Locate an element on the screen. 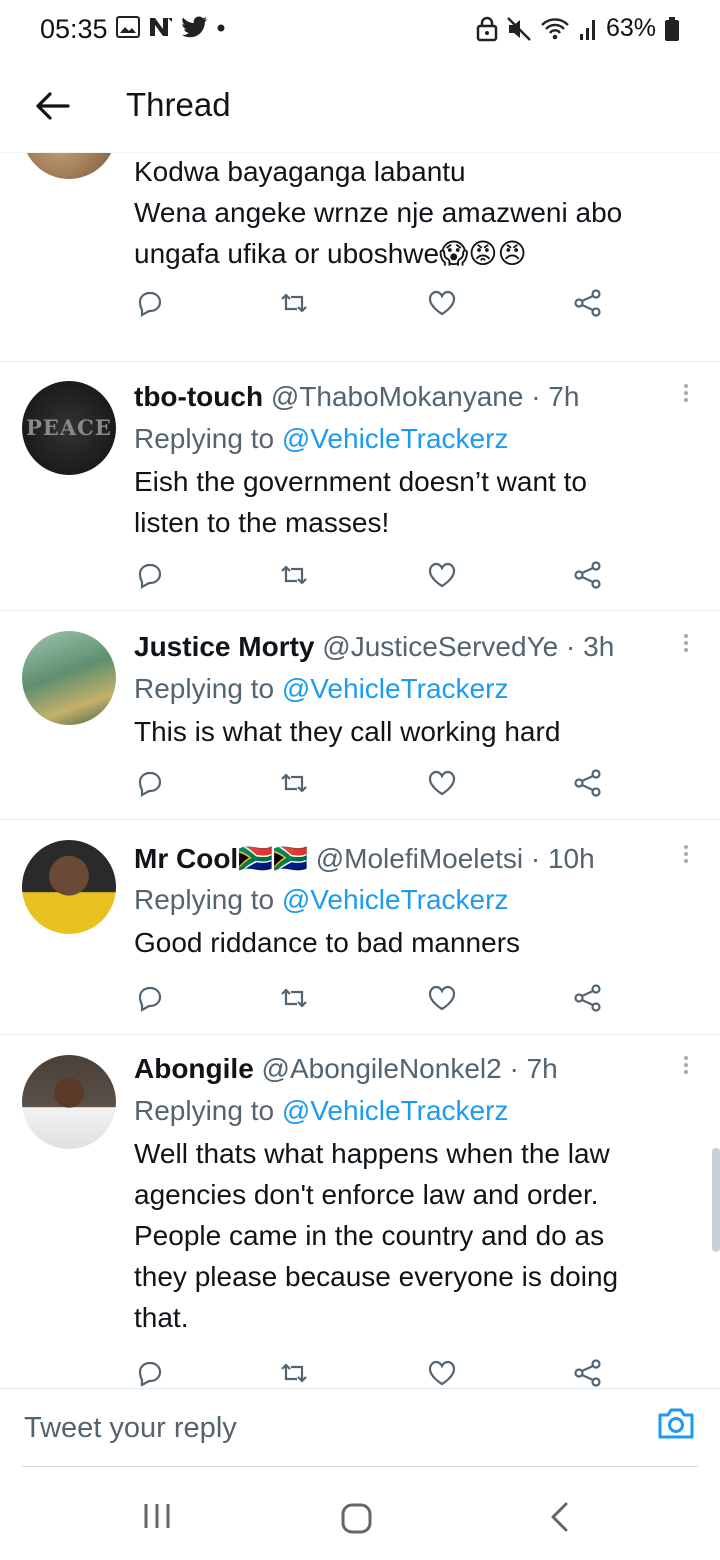 The height and width of the screenshot is (1560, 720). handle: @AbongileNonkel2 is located at coordinates (382, 1068).